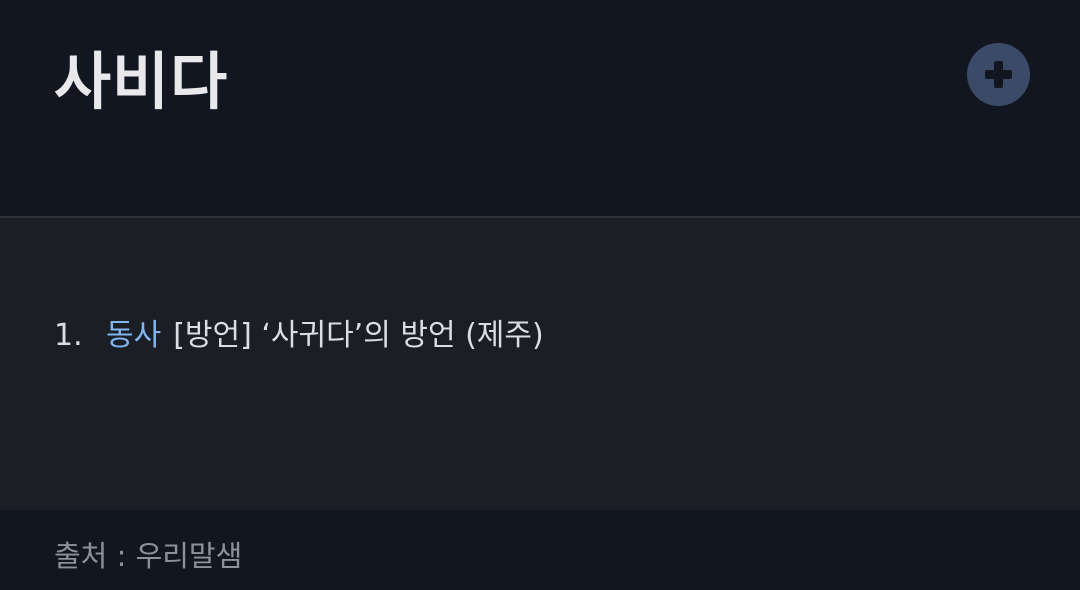  Describe the element at coordinates (68, 335) in the screenshot. I see `definition-number: 1.` at that location.